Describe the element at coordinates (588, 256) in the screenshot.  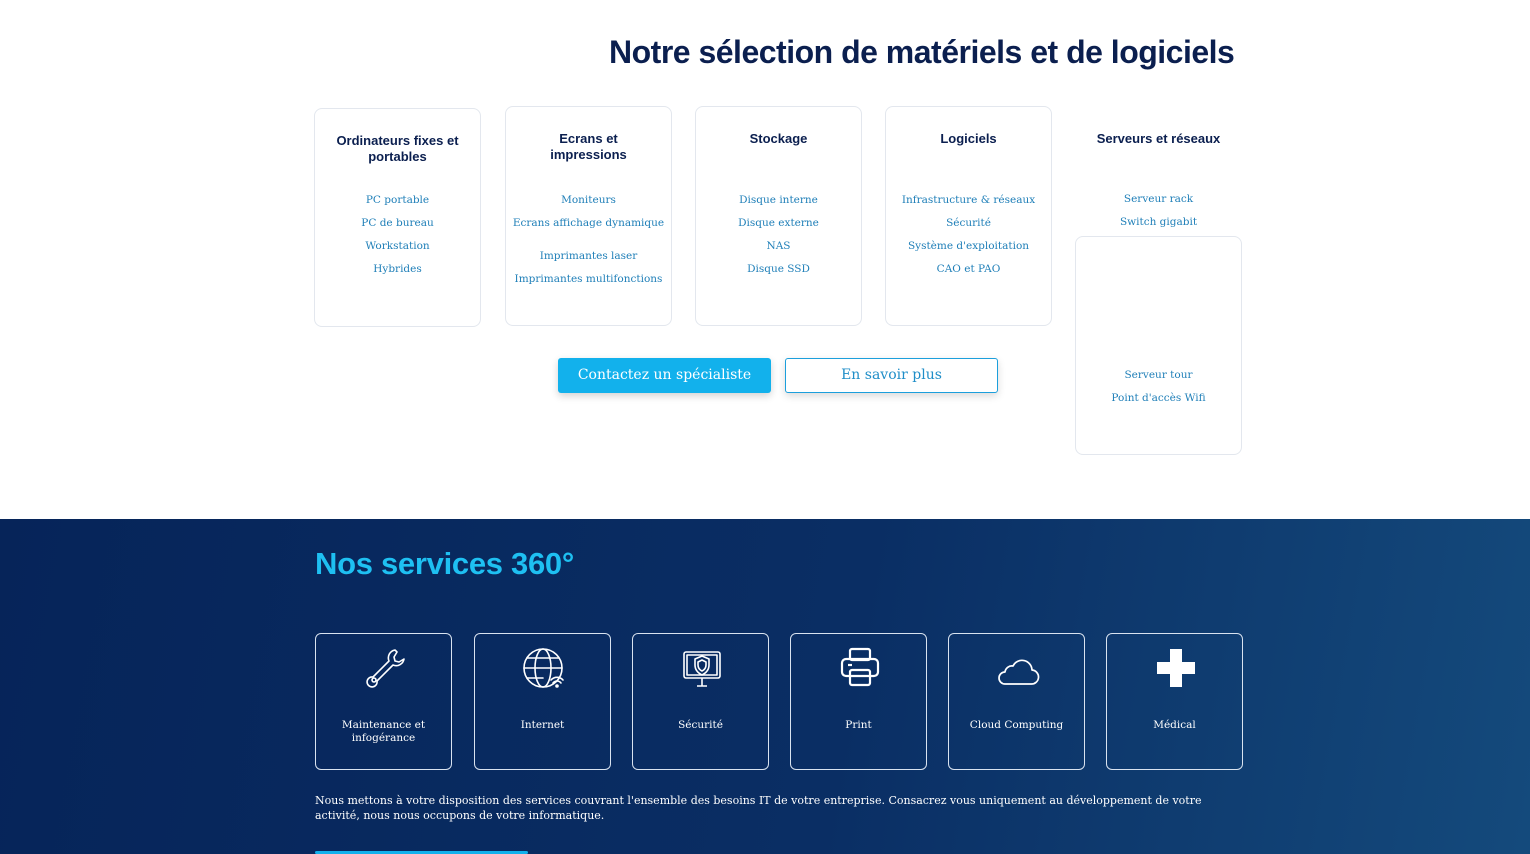
I see `link-imprimantes-laser: Imprimantes laser` at that location.